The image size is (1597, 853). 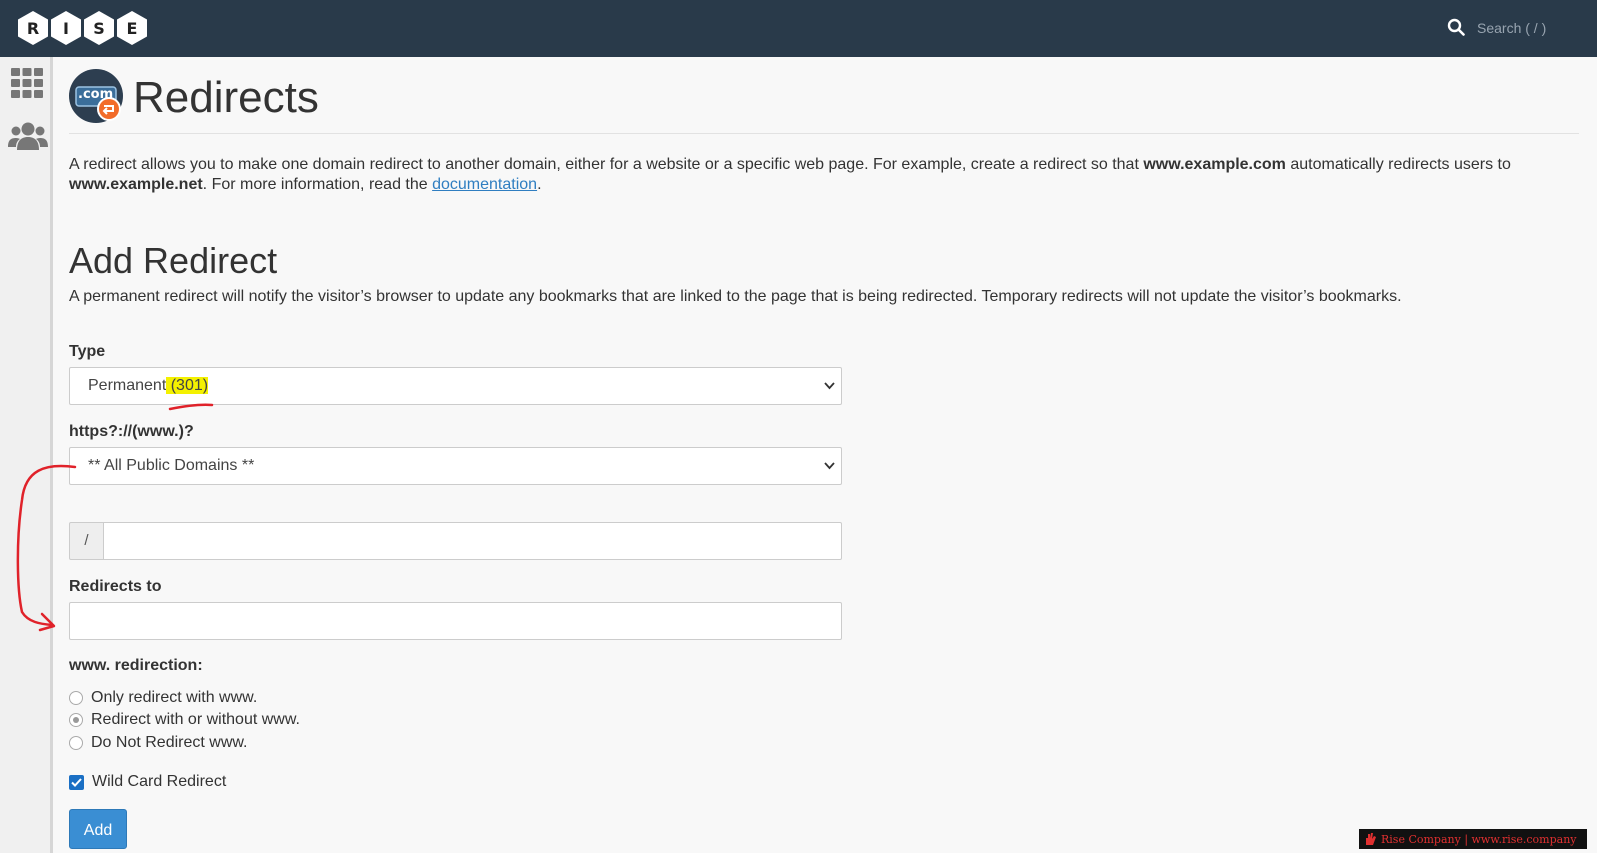 I want to click on apps-grid-icon, so click(x=27, y=83).